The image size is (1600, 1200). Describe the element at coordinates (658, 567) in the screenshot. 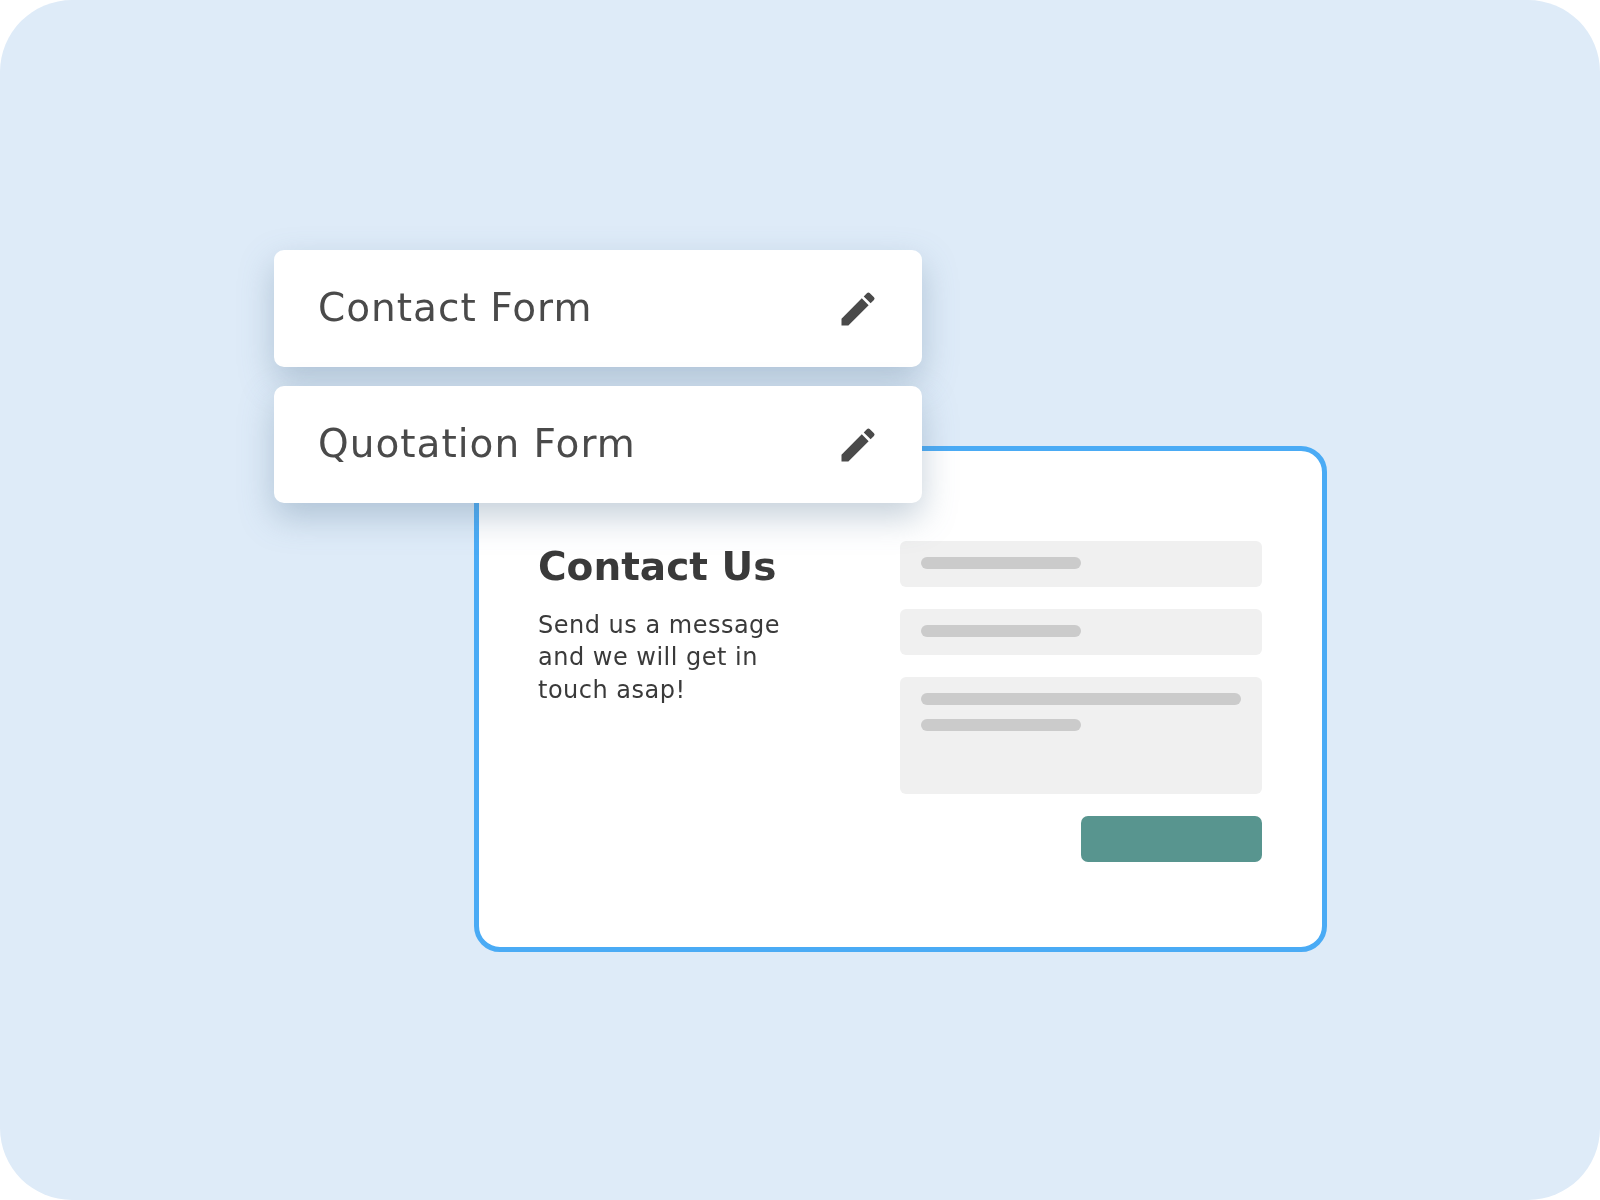

I see `contact-title: Contact Us` at that location.